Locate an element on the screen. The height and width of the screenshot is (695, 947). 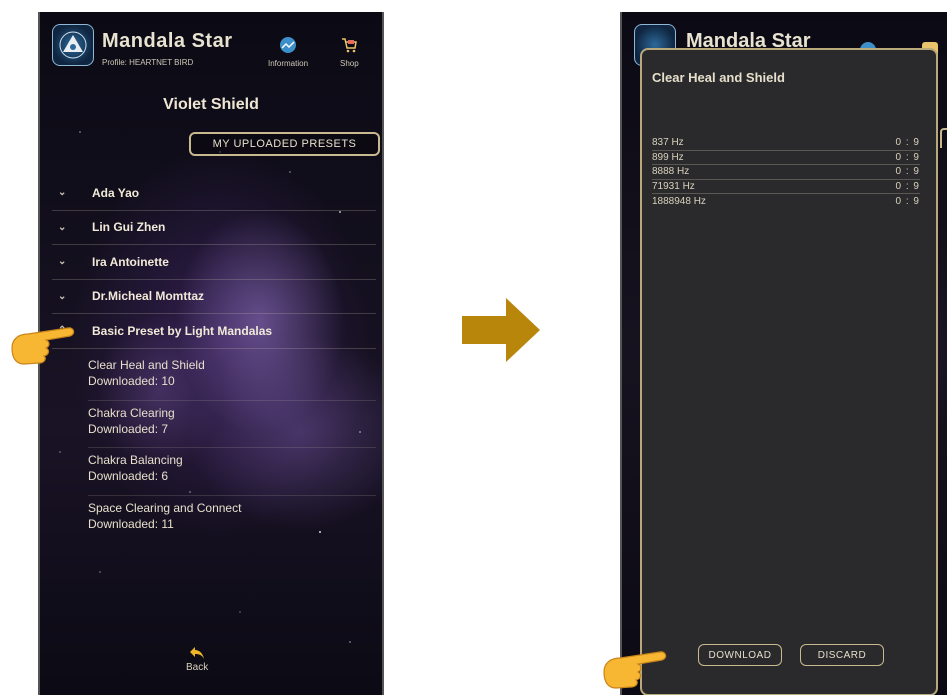
discard-button: DISCARD is located at coordinates (842, 655).